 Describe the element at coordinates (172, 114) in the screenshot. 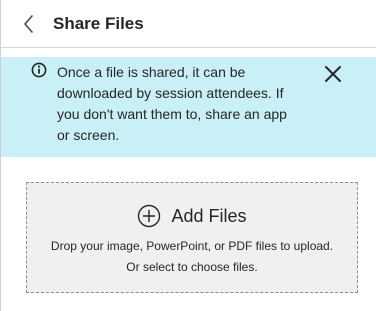

I see `notice-line: you don't want them to, share an app` at that location.